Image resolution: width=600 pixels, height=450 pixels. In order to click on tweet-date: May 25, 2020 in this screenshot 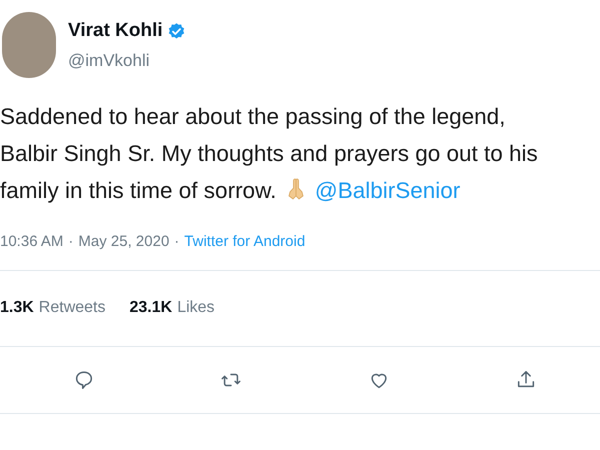, I will do `click(124, 242)`.